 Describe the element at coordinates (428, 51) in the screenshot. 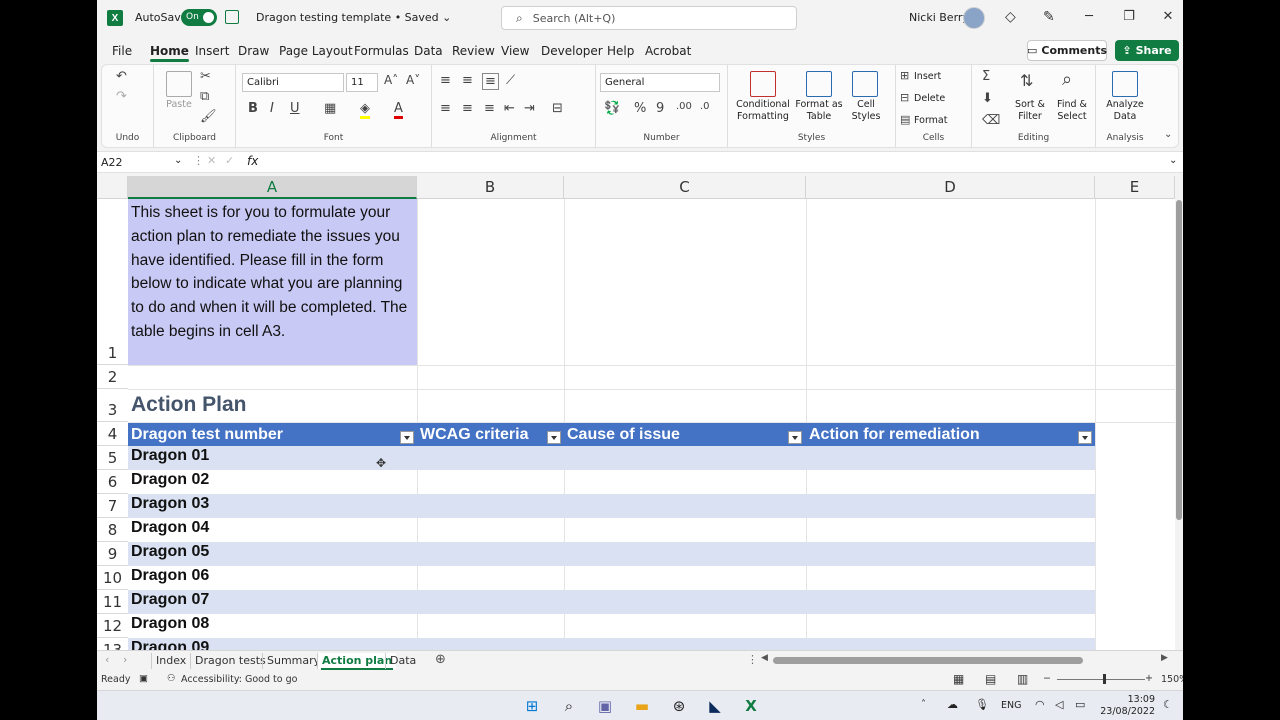

I see `tab-data: Data` at that location.